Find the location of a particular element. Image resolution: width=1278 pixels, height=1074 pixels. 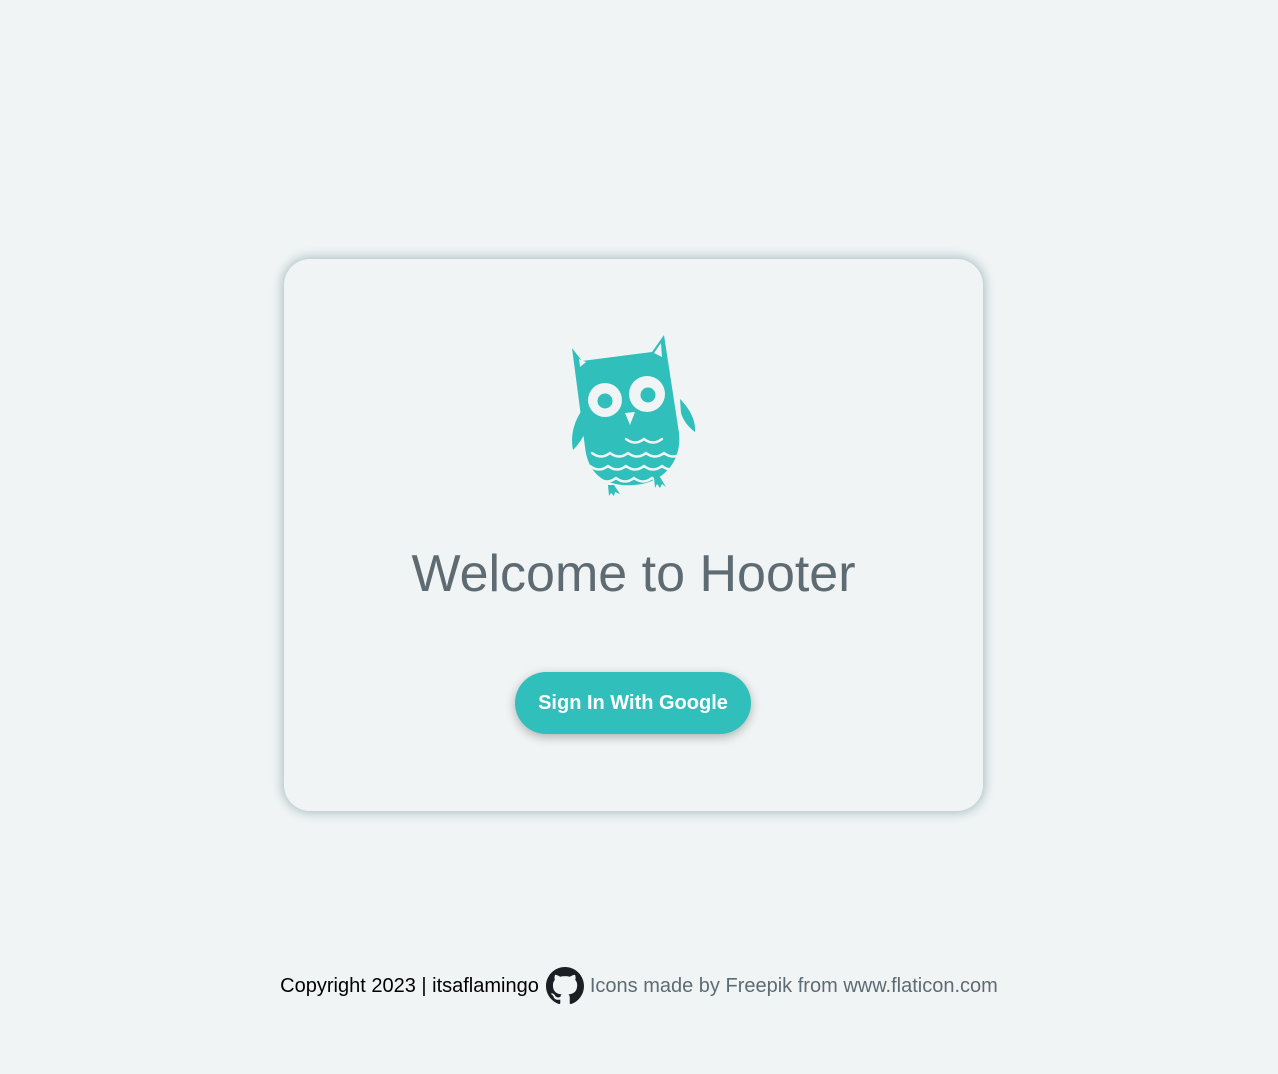

copyright-text: Copyright 2023 | itsaflamingo is located at coordinates (409, 985).